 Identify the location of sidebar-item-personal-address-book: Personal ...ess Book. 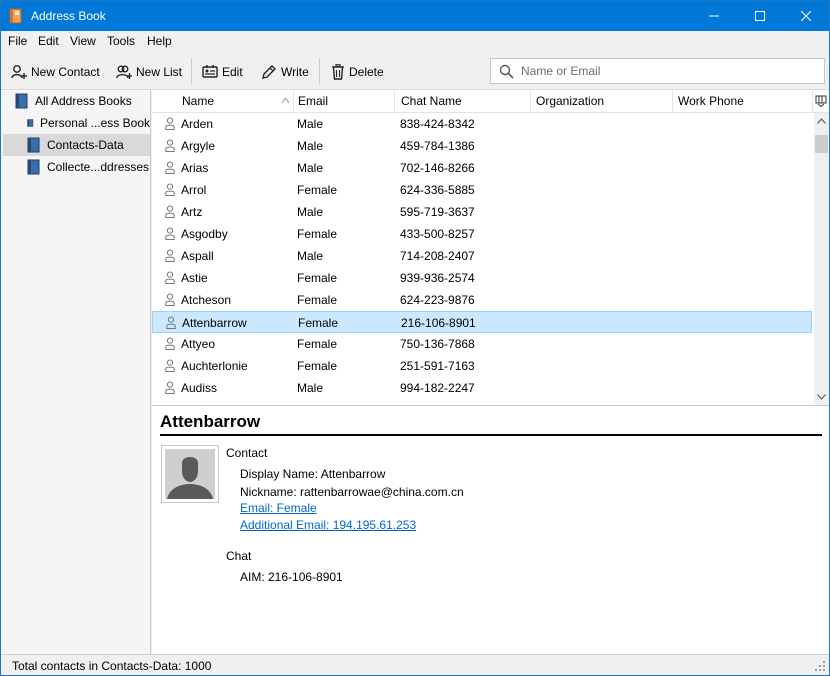
(76, 123).